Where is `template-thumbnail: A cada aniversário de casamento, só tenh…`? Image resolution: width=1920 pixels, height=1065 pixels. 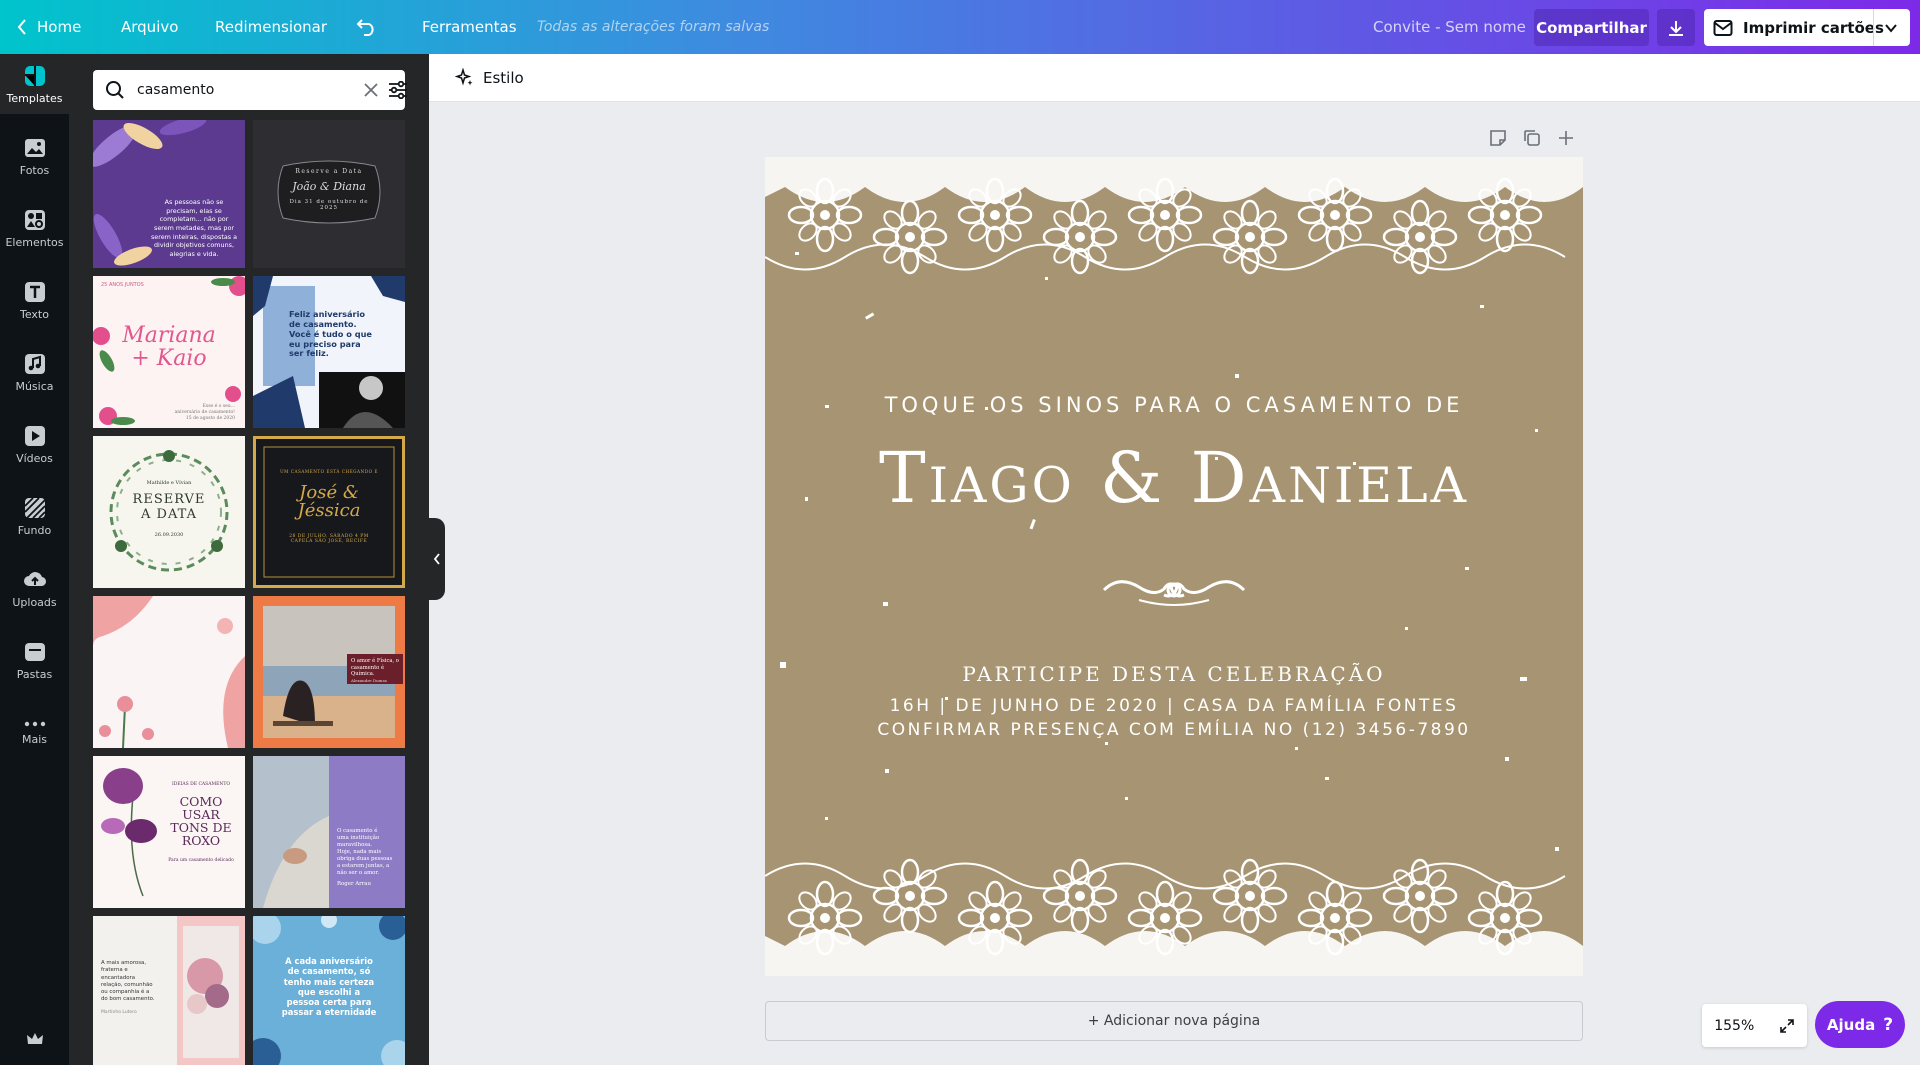
template-thumbnail: A cada aniversário de casamento, só tenh… is located at coordinates (329, 990).